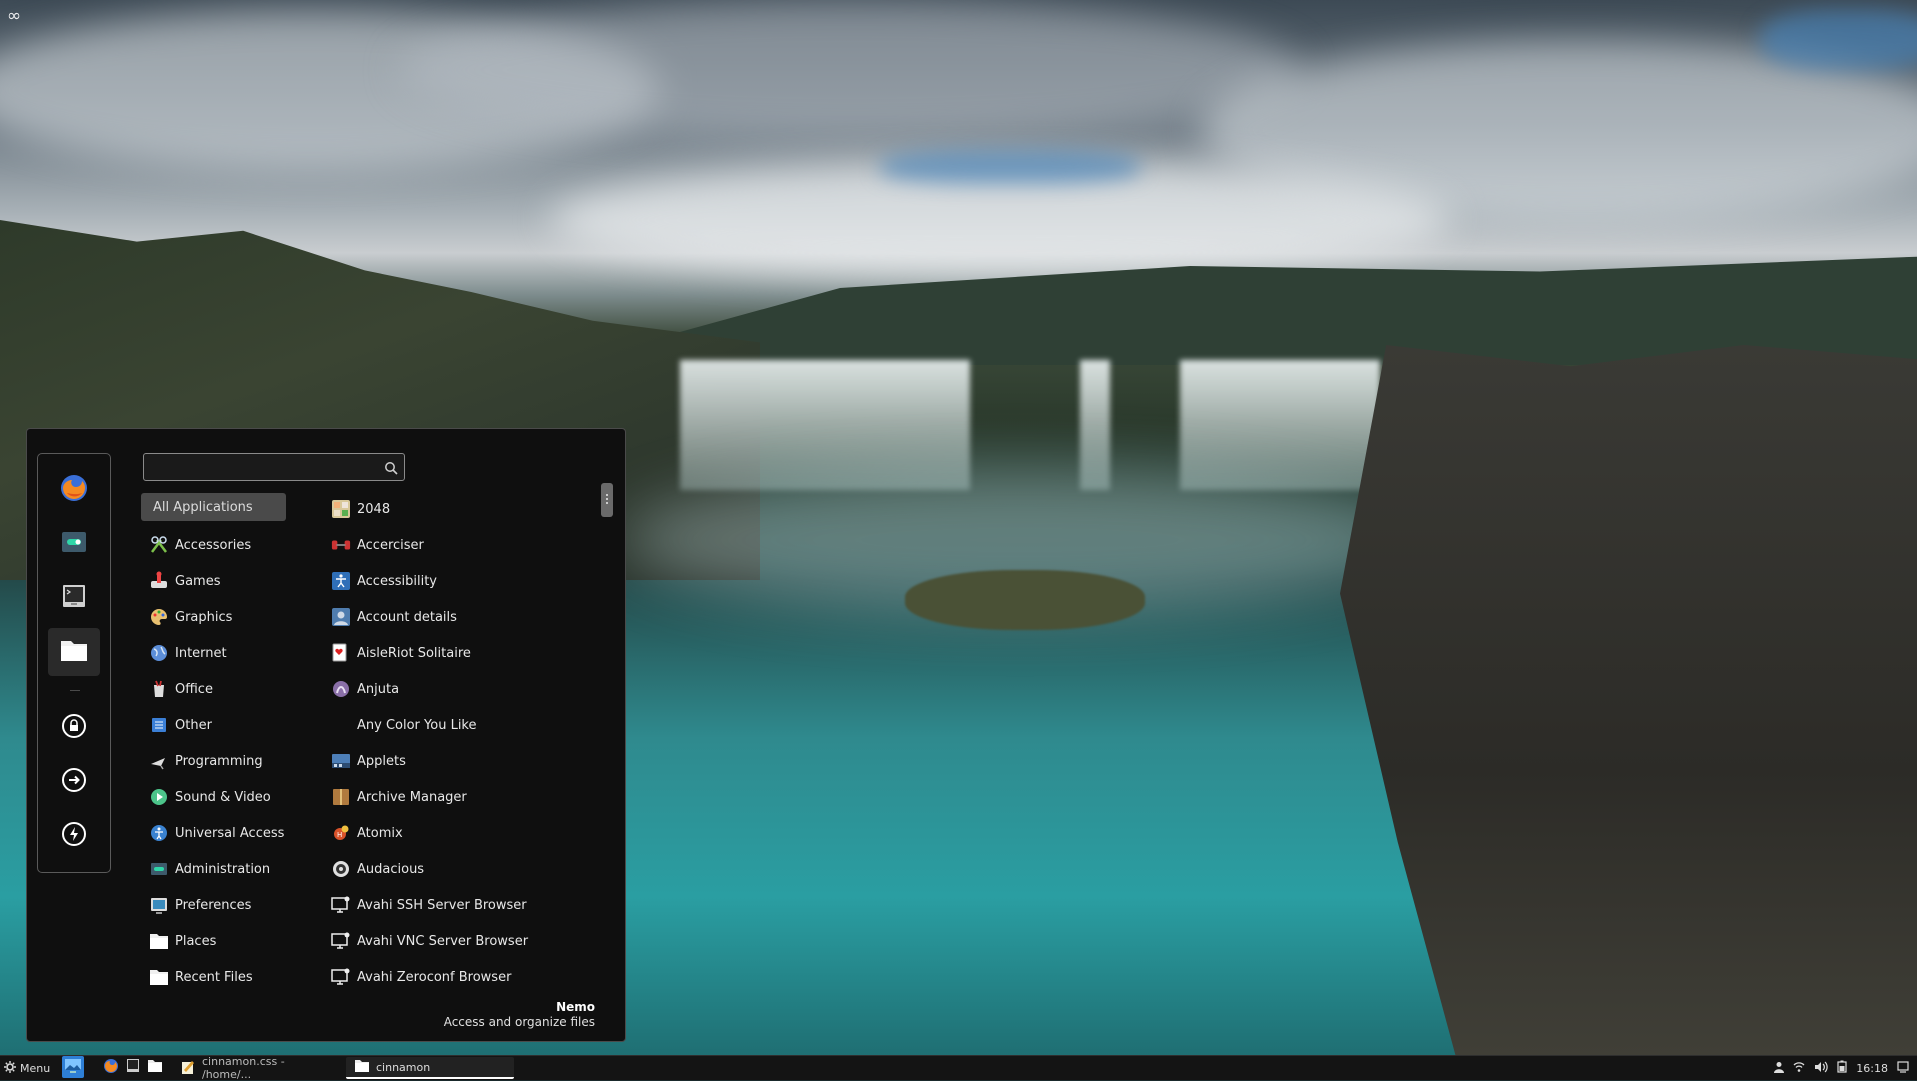 This screenshot has width=1917, height=1081. I want to click on launcher-terminal, so click(133, 1067).